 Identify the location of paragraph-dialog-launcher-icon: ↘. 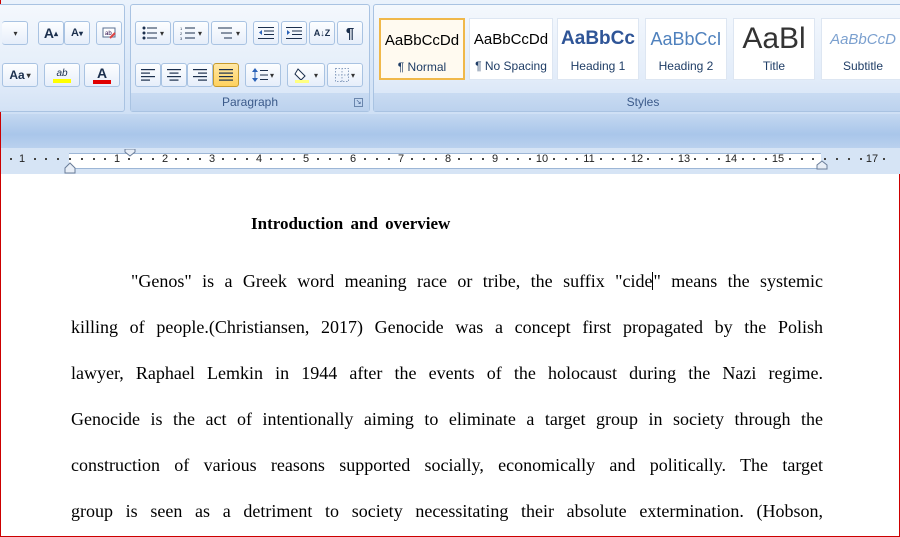
(358, 102).